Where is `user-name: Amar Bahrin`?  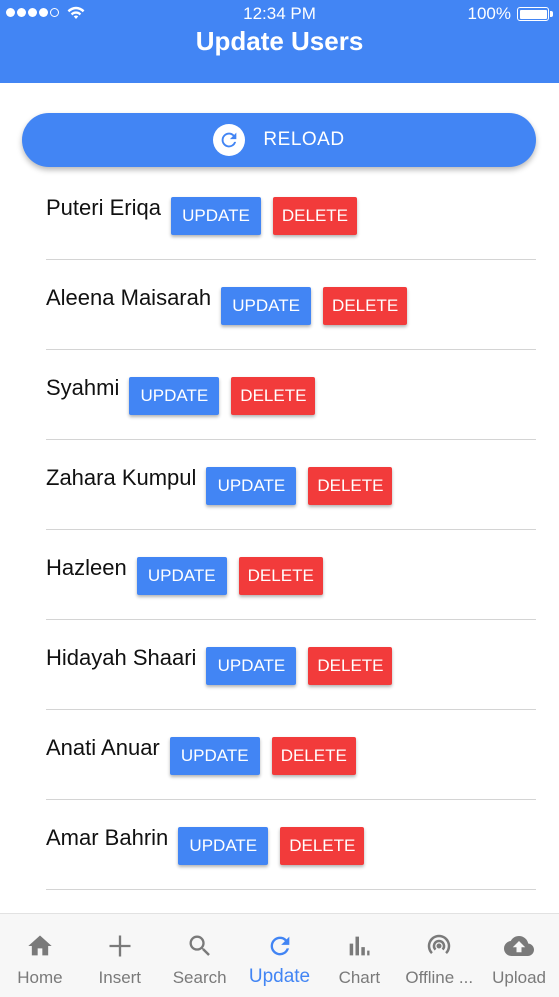
user-name: Amar Bahrin is located at coordinates (107, 837).